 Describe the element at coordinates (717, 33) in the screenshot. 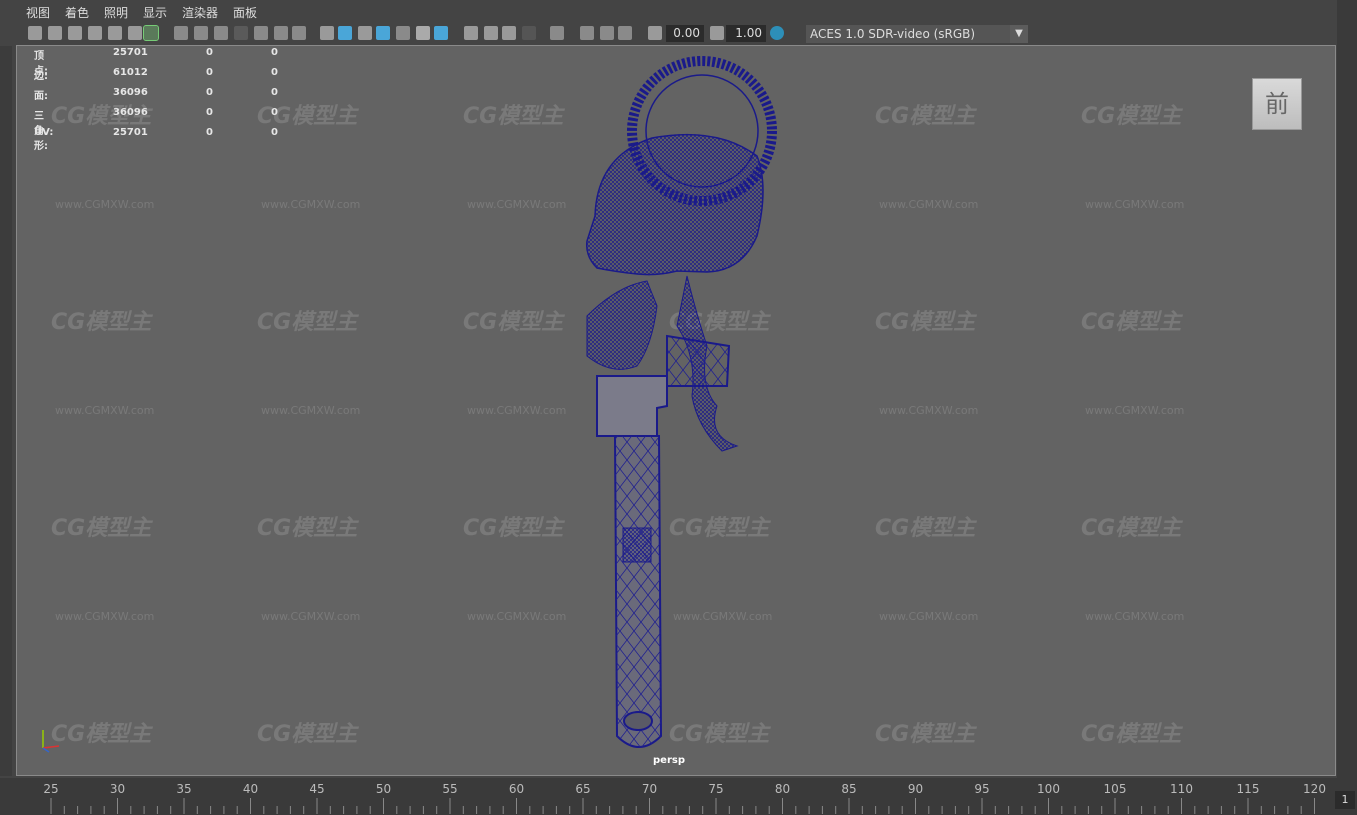

I see `gamma-icon` at that location.